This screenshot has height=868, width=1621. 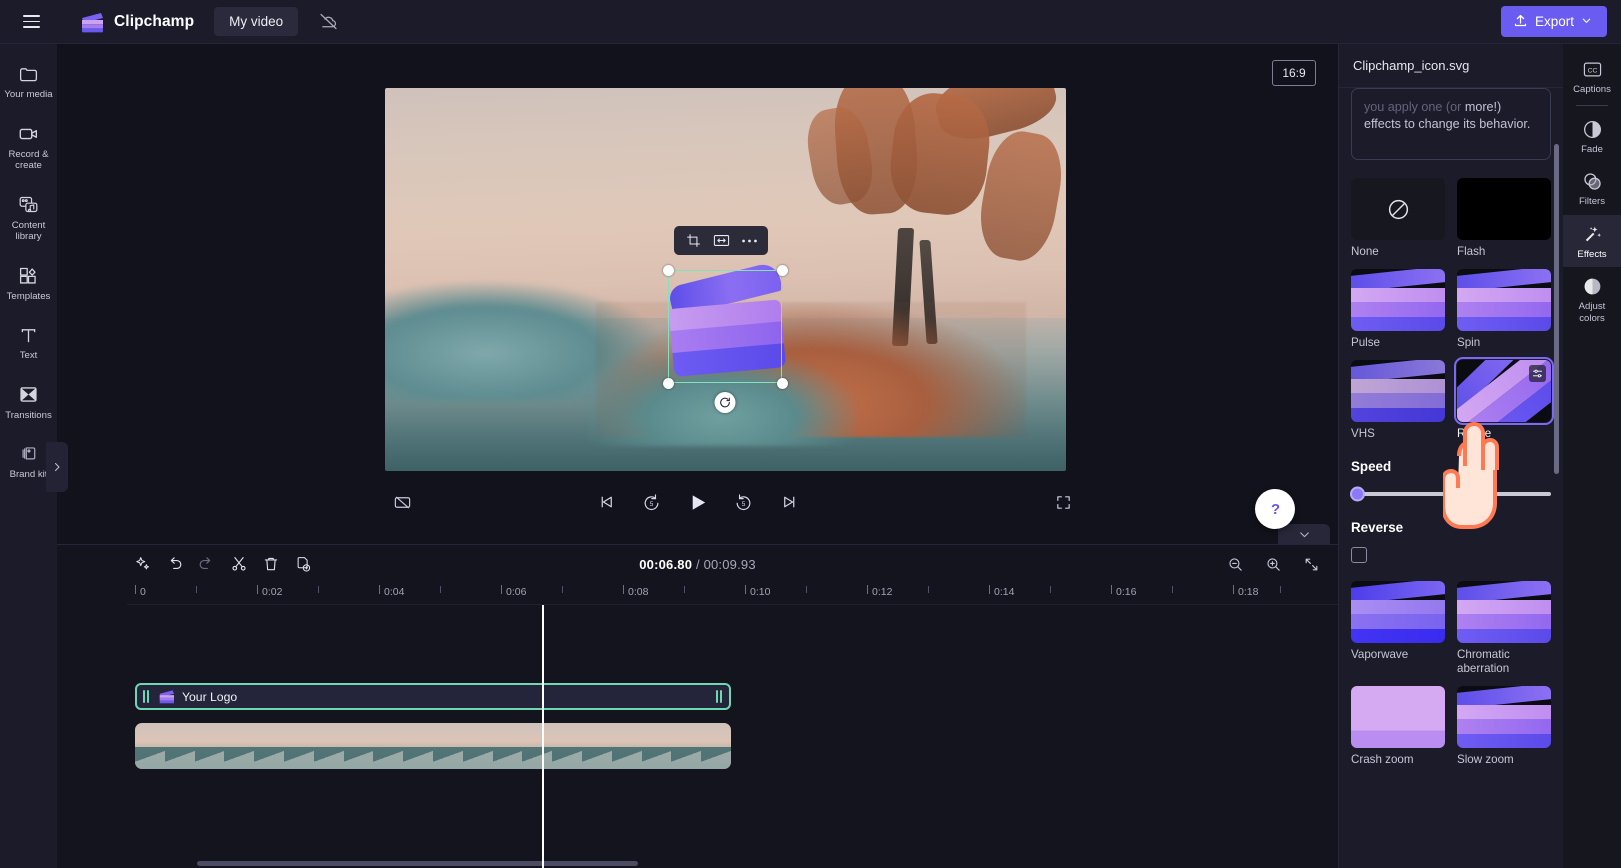 I want to click on effect-vaporwave: Vaporwave, so click(x=1398, y=628).